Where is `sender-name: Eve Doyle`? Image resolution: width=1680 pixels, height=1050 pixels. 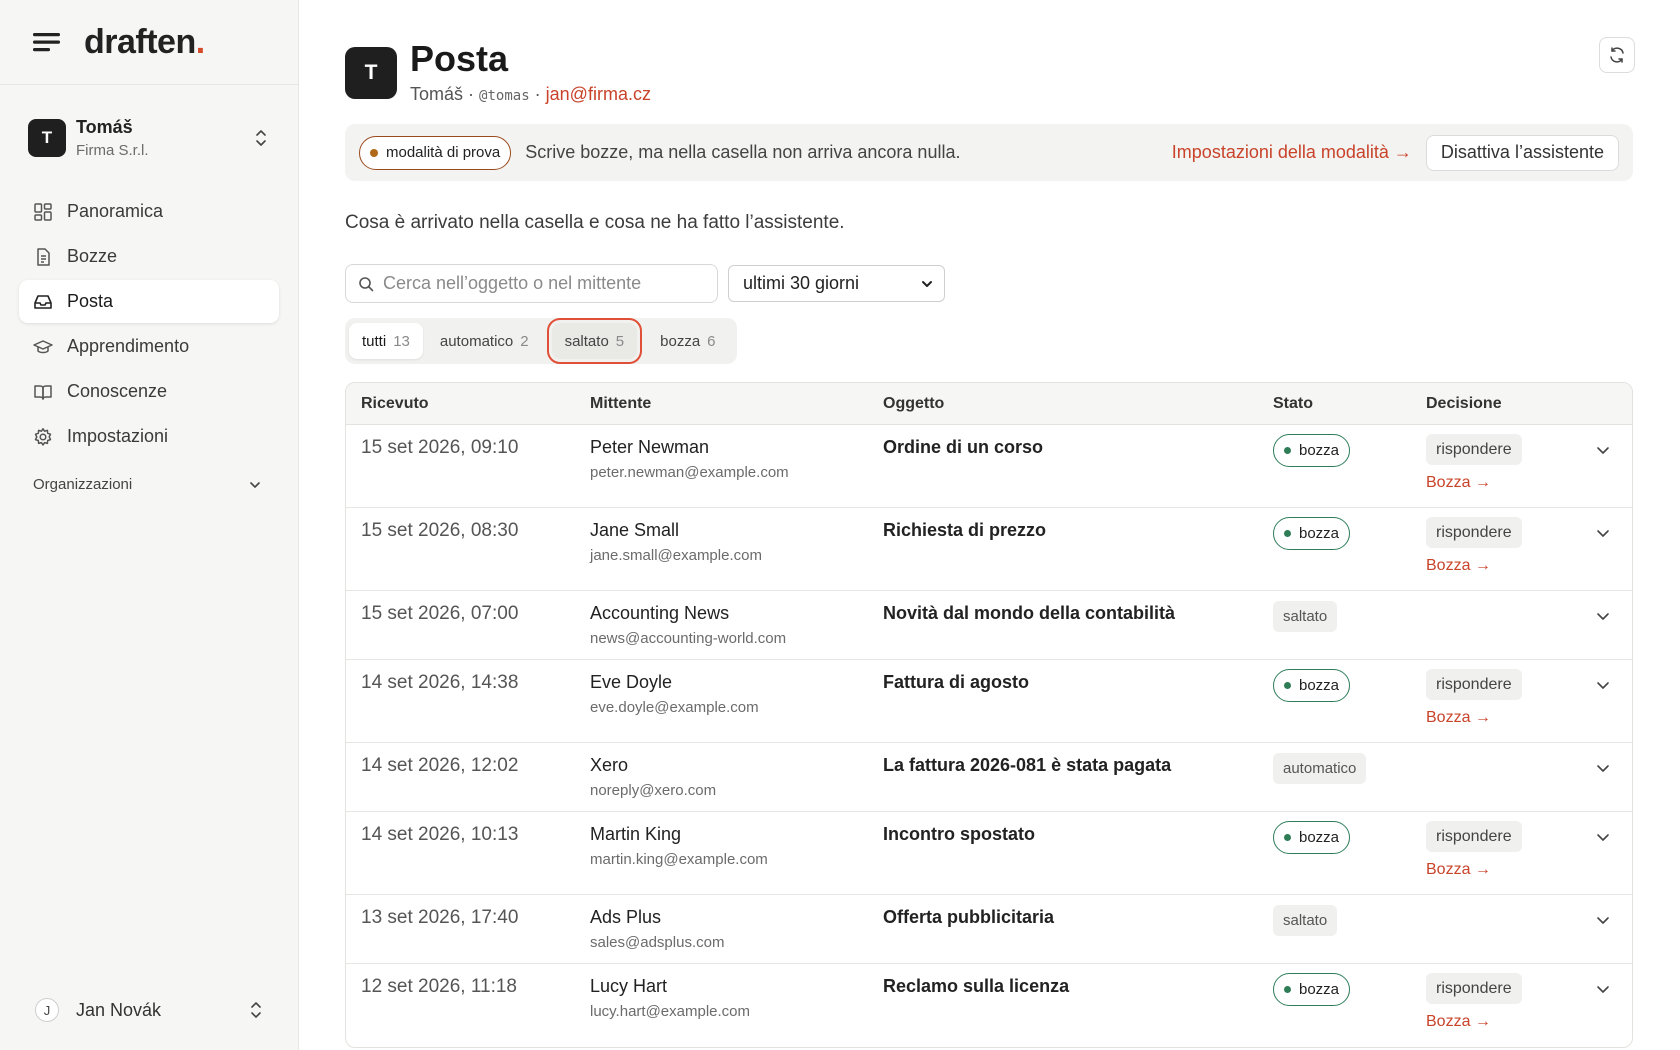 sender-name: Eve Doyle is located at coordinates (631, 682).